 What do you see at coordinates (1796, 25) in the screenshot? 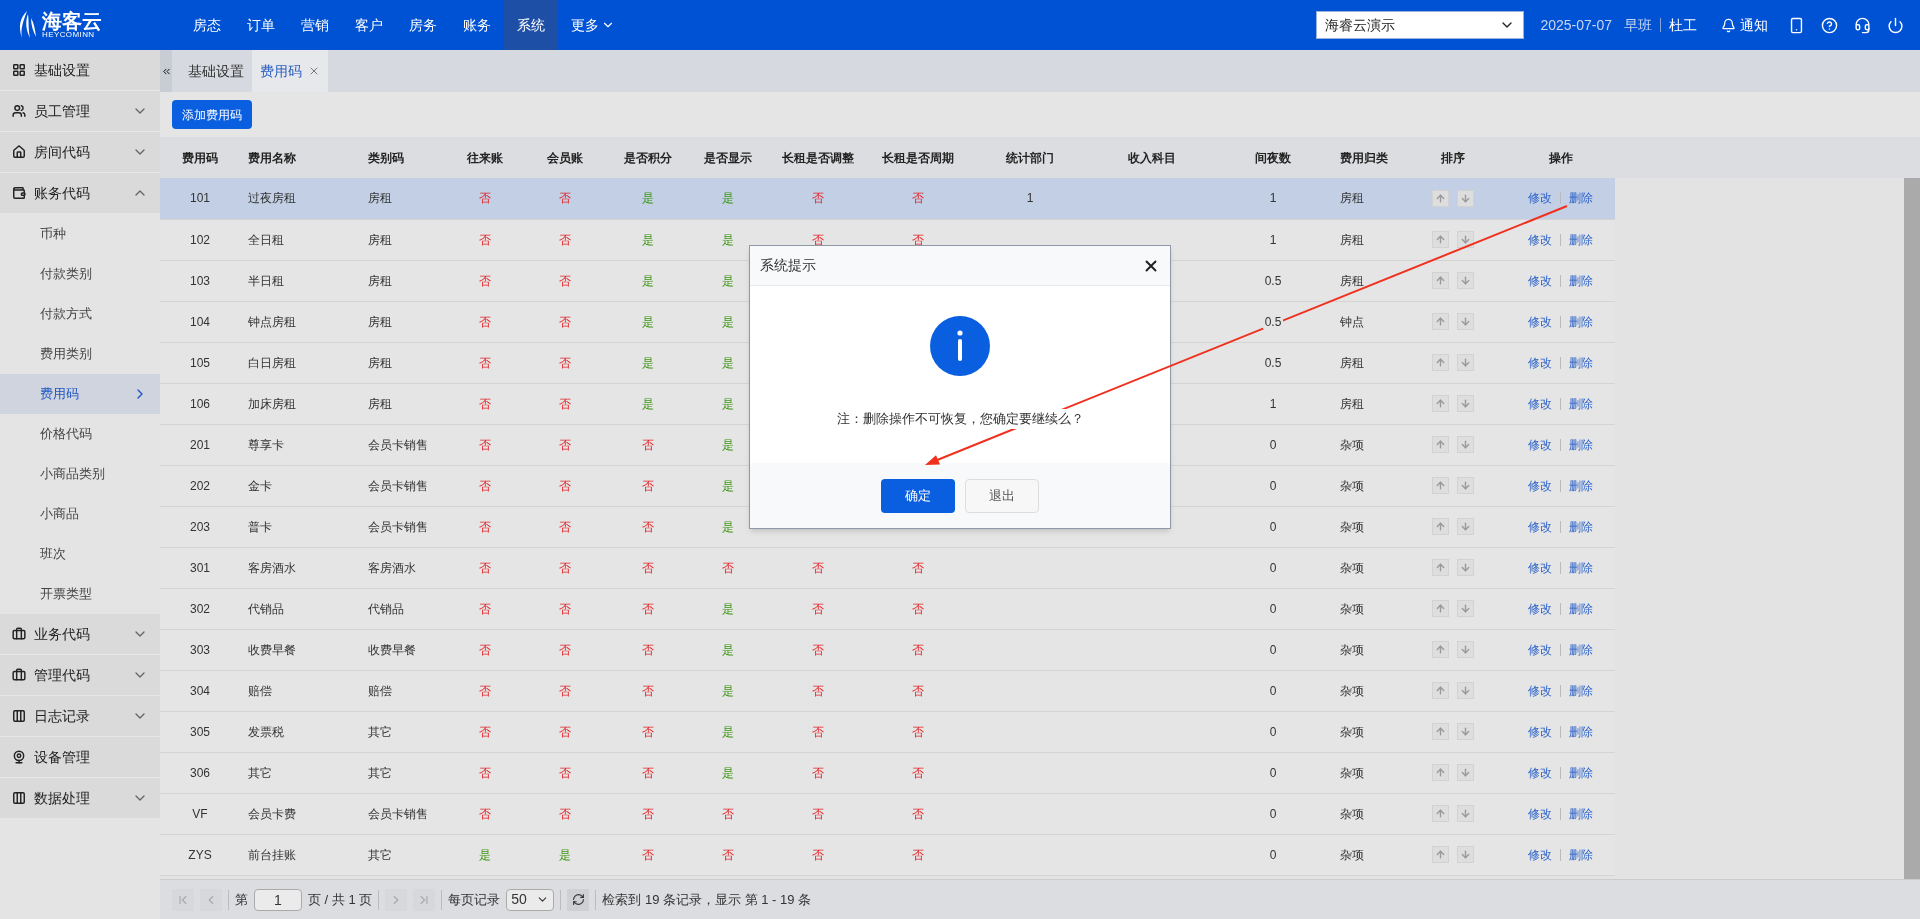
I see `phone-icon` at bounding box center [1796, 25].